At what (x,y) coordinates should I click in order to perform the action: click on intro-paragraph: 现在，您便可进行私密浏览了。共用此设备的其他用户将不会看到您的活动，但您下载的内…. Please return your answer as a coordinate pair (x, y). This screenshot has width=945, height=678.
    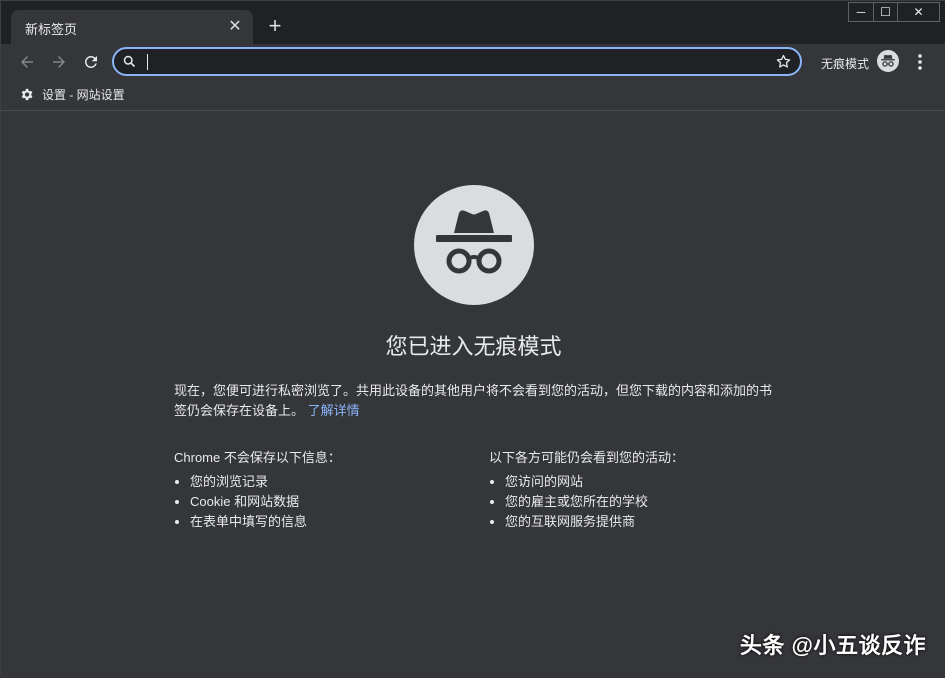
    Looking at the image, I should click on (474, 401).